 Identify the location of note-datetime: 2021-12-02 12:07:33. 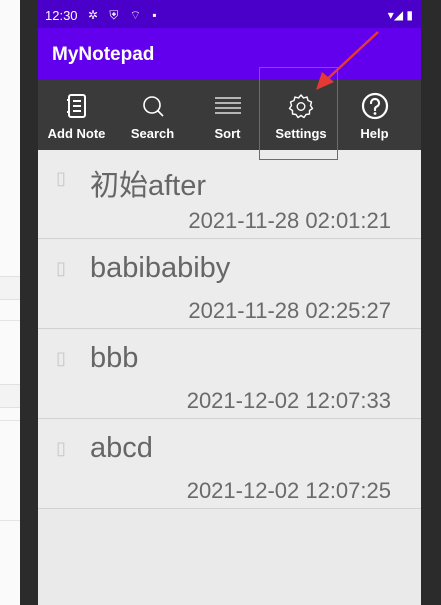
(288, 400).